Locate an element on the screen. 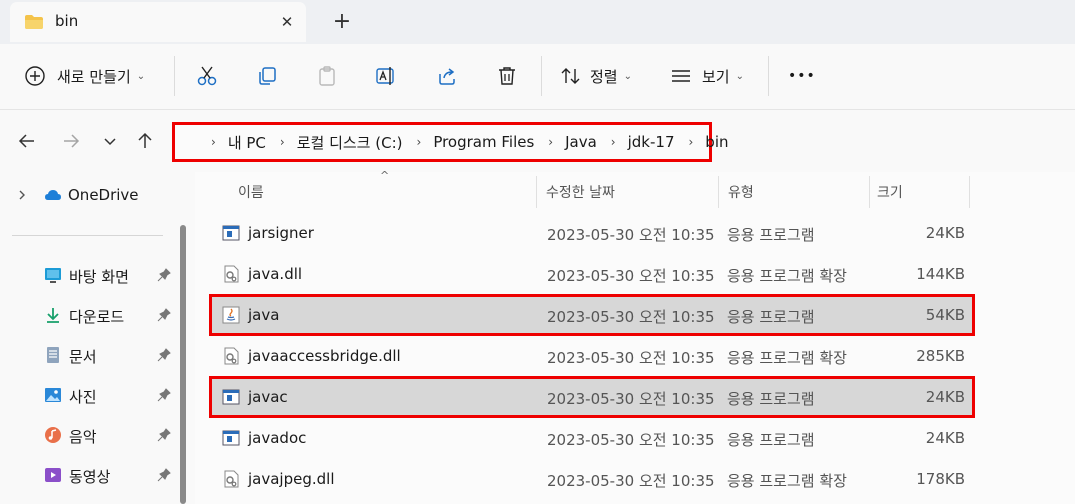  breadcrumb-program-files: Program Files is located at coordinates (483, 142).